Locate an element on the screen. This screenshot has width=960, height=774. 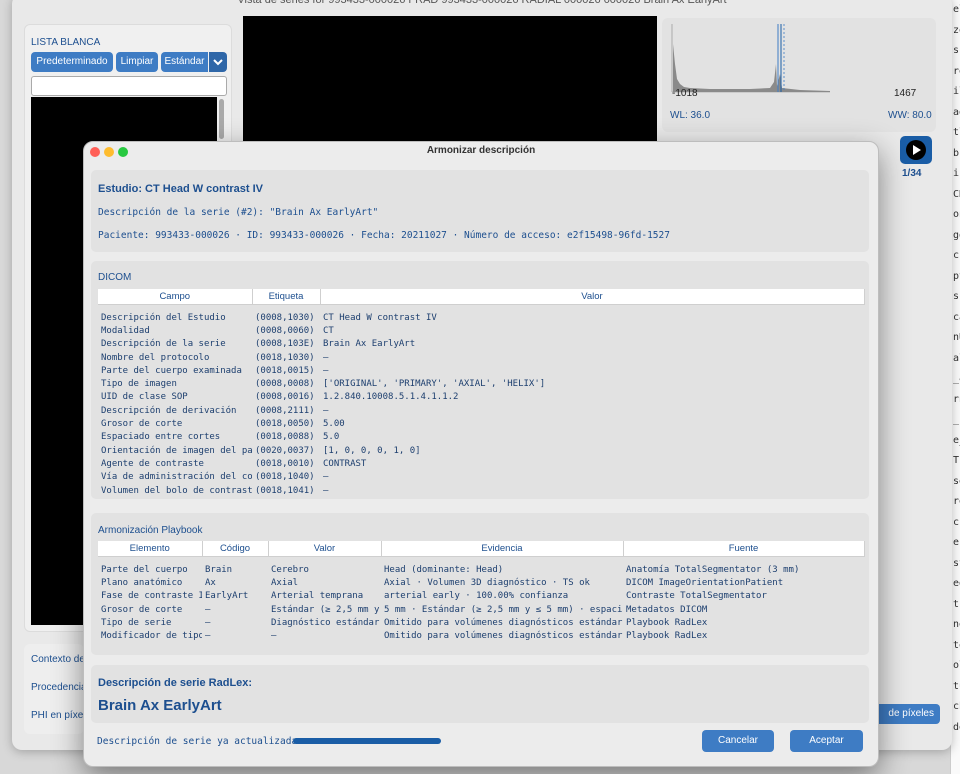
info-panel: Contexto de Procedencia PHI en píxel is located at coordinates (55, 689).